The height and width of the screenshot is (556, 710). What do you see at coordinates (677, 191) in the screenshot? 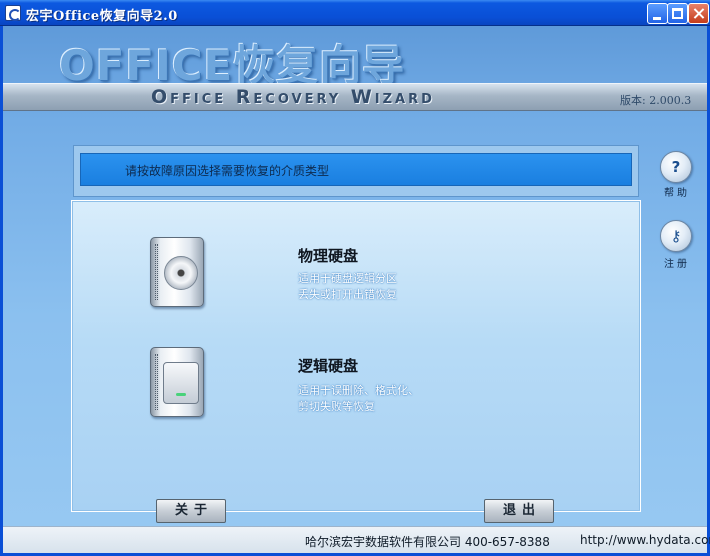
I see `help-label: 帮助` at bounding box center [677, 191].